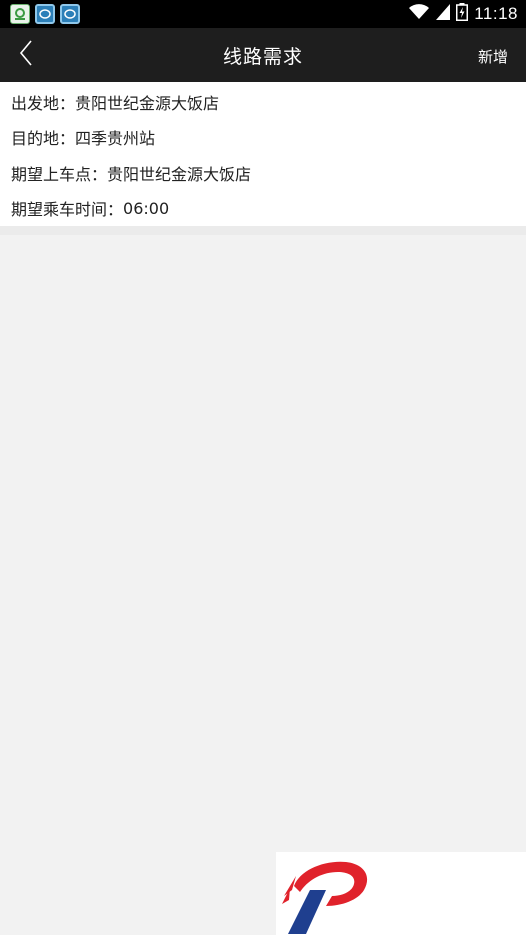 The width and height of the screenshot is (526, 935). I want to click on notification-icons, so click(45, 14).